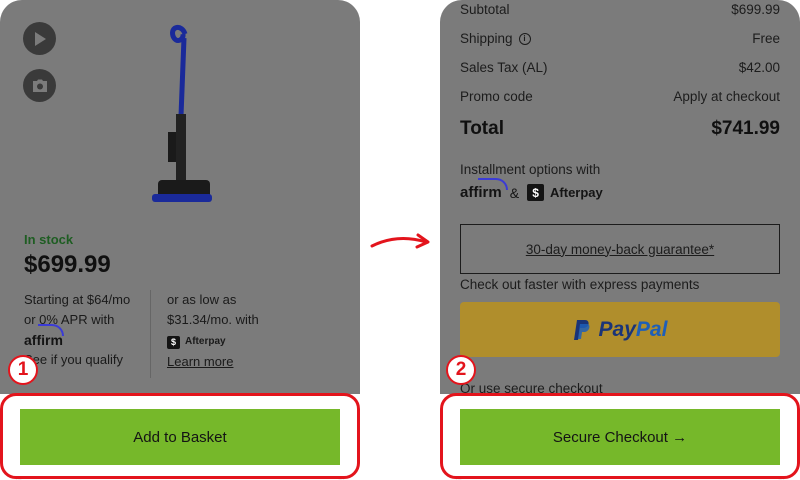  I want to click on installment-logos: affirm & $ Afterpay, so click(531, 189).